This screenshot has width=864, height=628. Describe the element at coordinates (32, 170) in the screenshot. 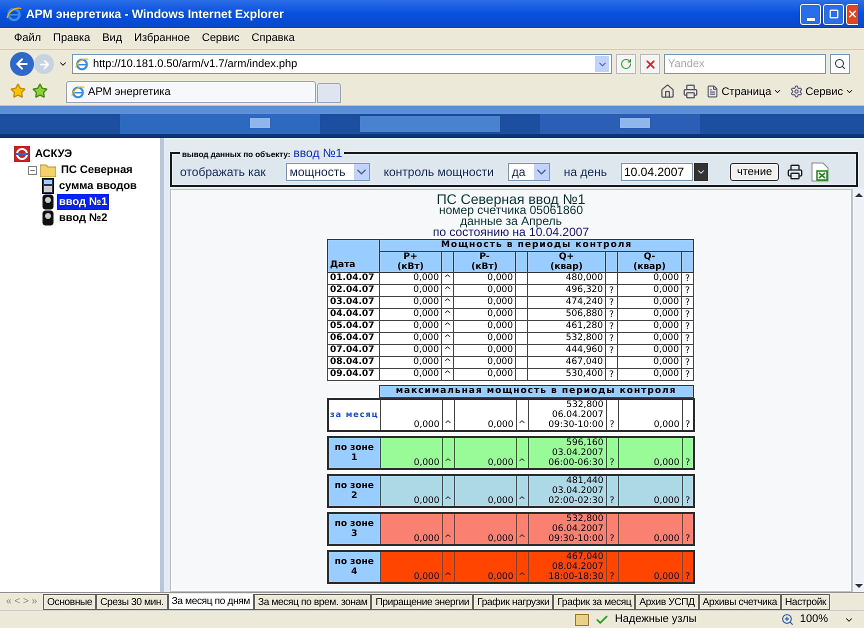

I see `expander-icon` at that location.